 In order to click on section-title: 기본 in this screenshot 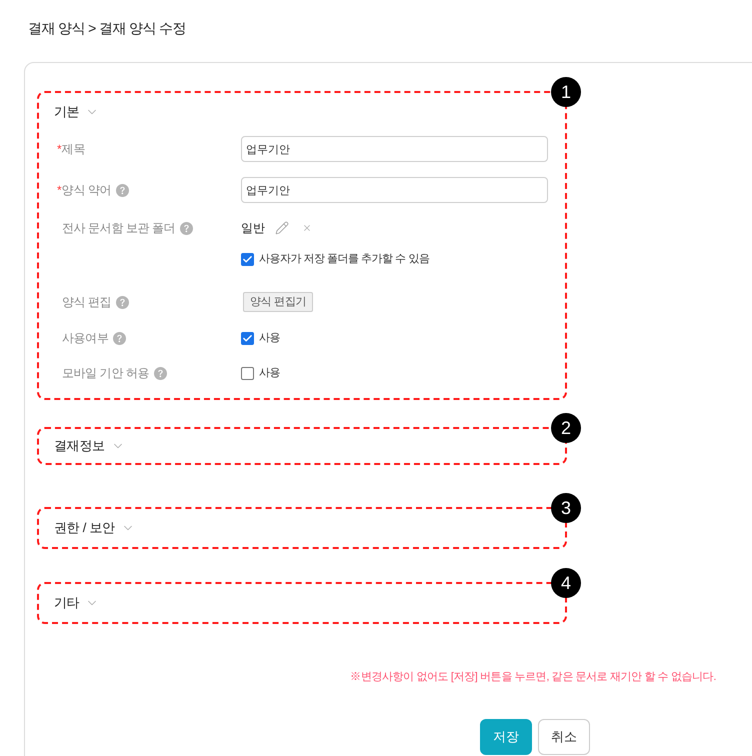, I will do `click(67, 112)`.